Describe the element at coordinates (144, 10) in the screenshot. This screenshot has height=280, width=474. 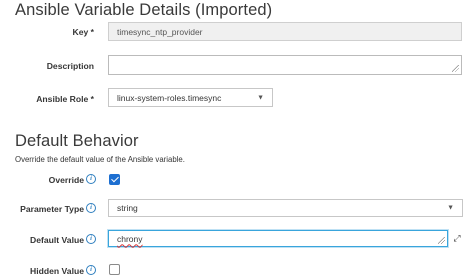
I see `section-title-variable-details: Ansible Variable Details (Imported)` at that location.